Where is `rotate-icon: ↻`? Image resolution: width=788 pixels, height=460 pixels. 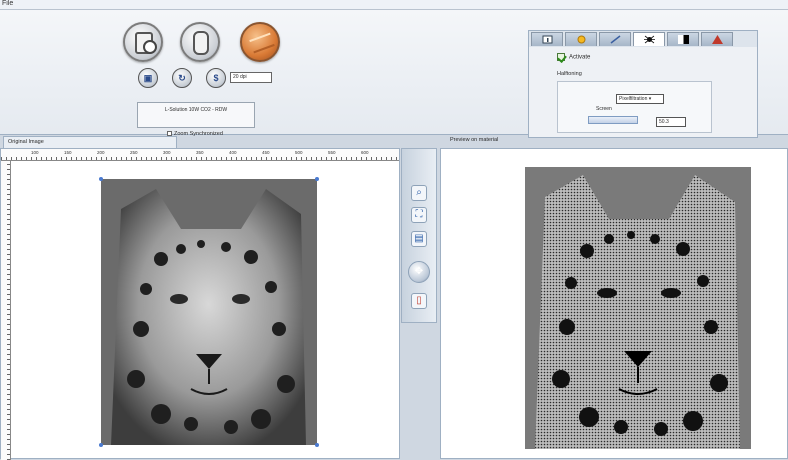 rotate-icon: ↻ is located at coordinates (182, 78).